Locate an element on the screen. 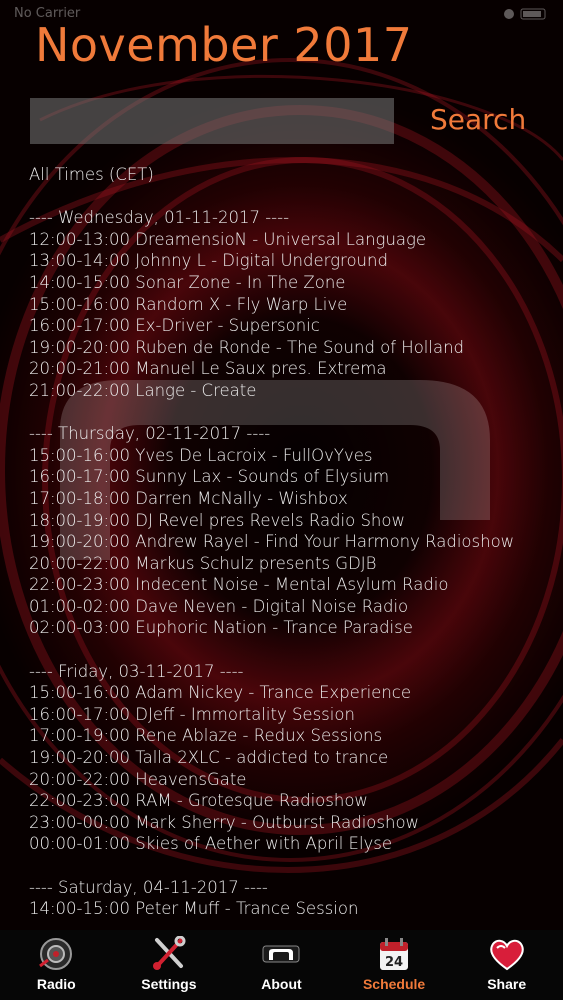  tab-settings: Settings is located at coordinates (169, 965).